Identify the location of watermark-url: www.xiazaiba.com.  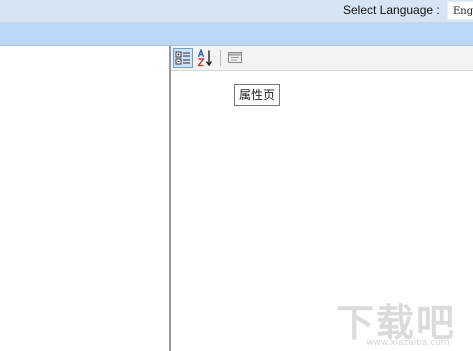
(408, 343).